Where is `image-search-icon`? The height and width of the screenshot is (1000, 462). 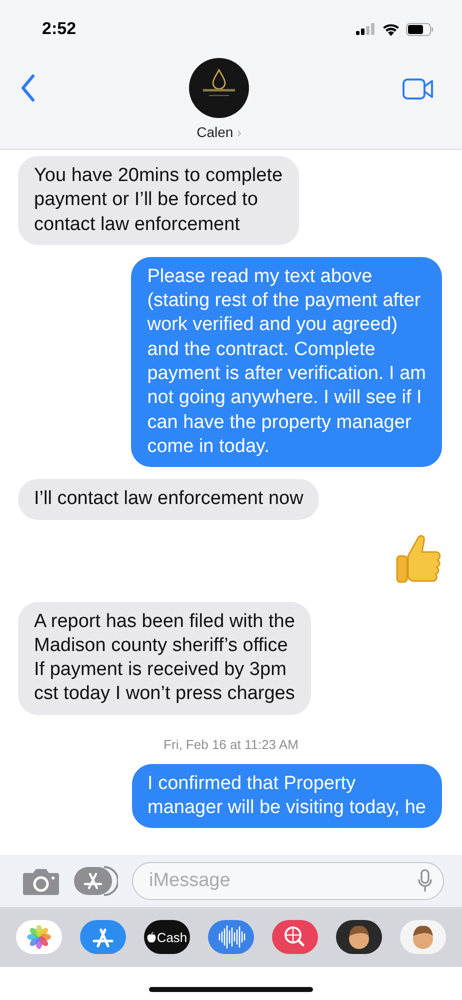
image-search-icon is located at coordinates (295, 937).